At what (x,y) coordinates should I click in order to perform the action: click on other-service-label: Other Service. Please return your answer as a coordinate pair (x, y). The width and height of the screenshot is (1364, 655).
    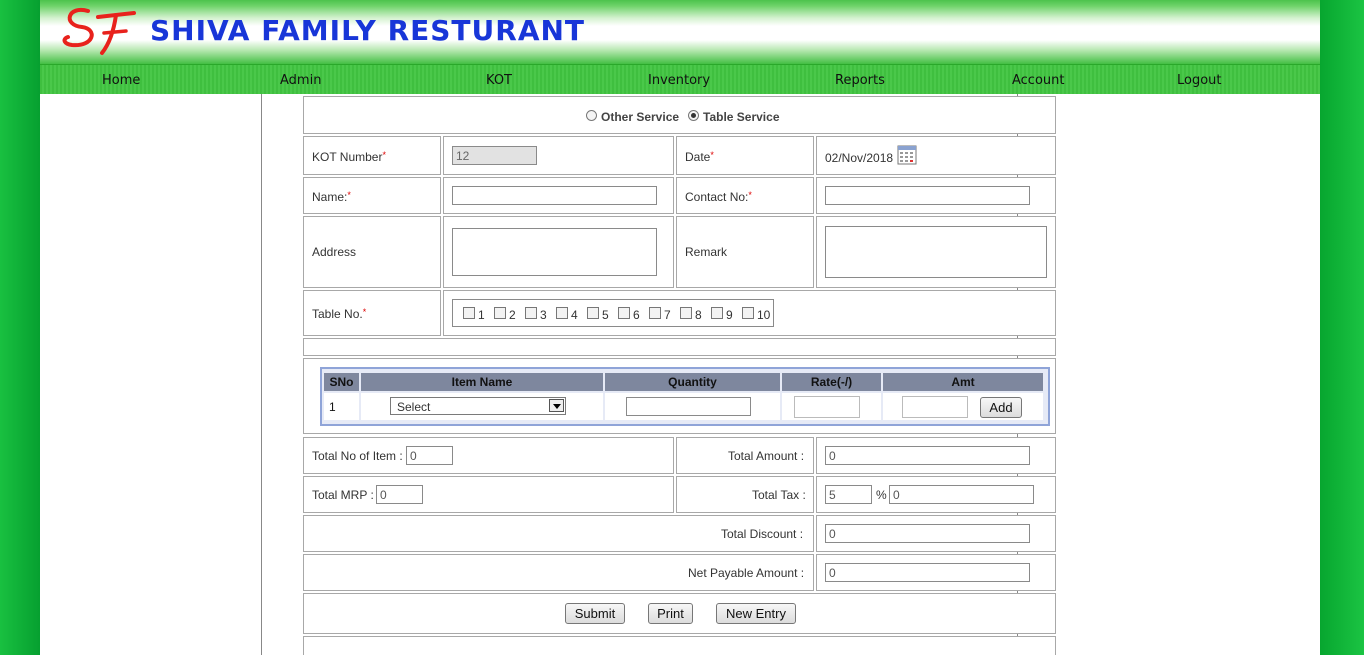
    Looking at the image, I should click on (640, 117).